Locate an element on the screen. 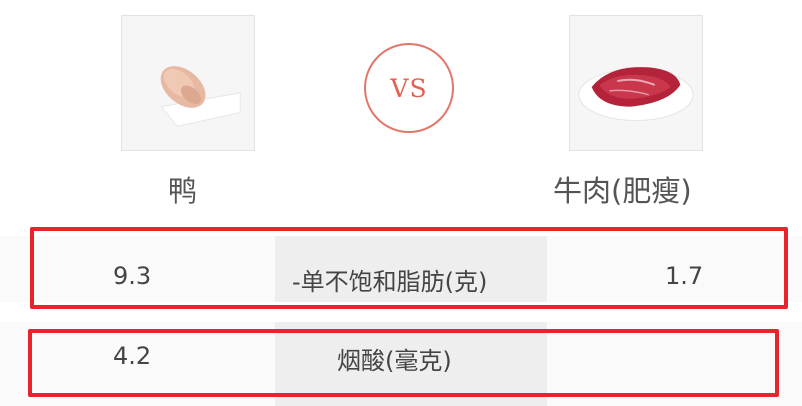  duck-meat-photo is located at coordinates (188, 83).